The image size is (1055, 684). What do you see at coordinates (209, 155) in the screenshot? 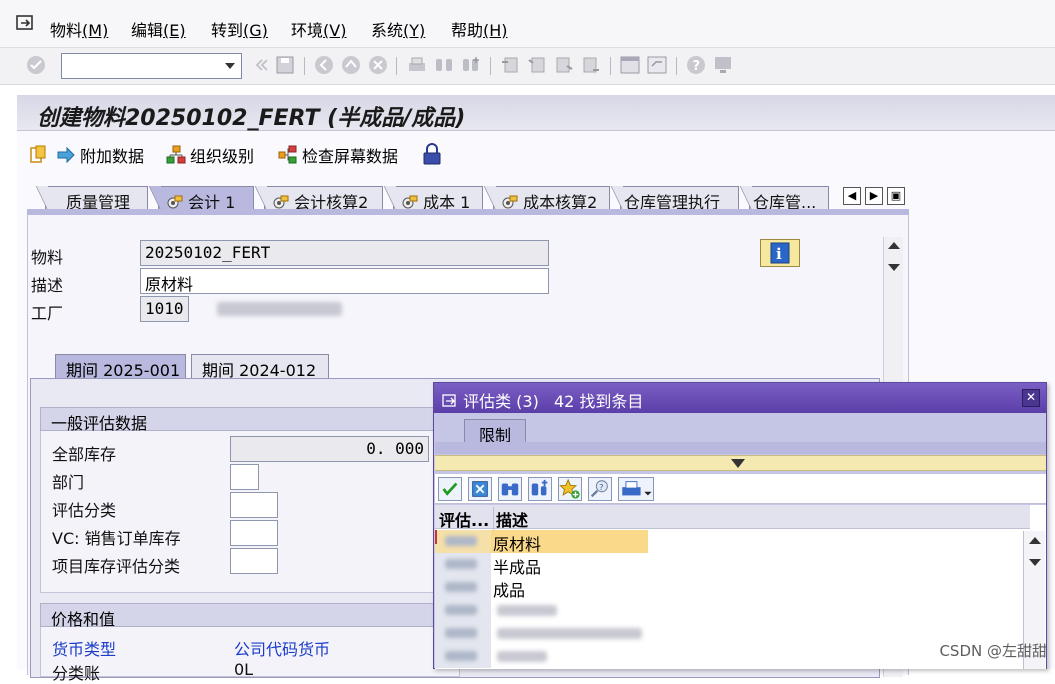
I see `org-levels-button: 组织级别` at bounding box center [209, 155].